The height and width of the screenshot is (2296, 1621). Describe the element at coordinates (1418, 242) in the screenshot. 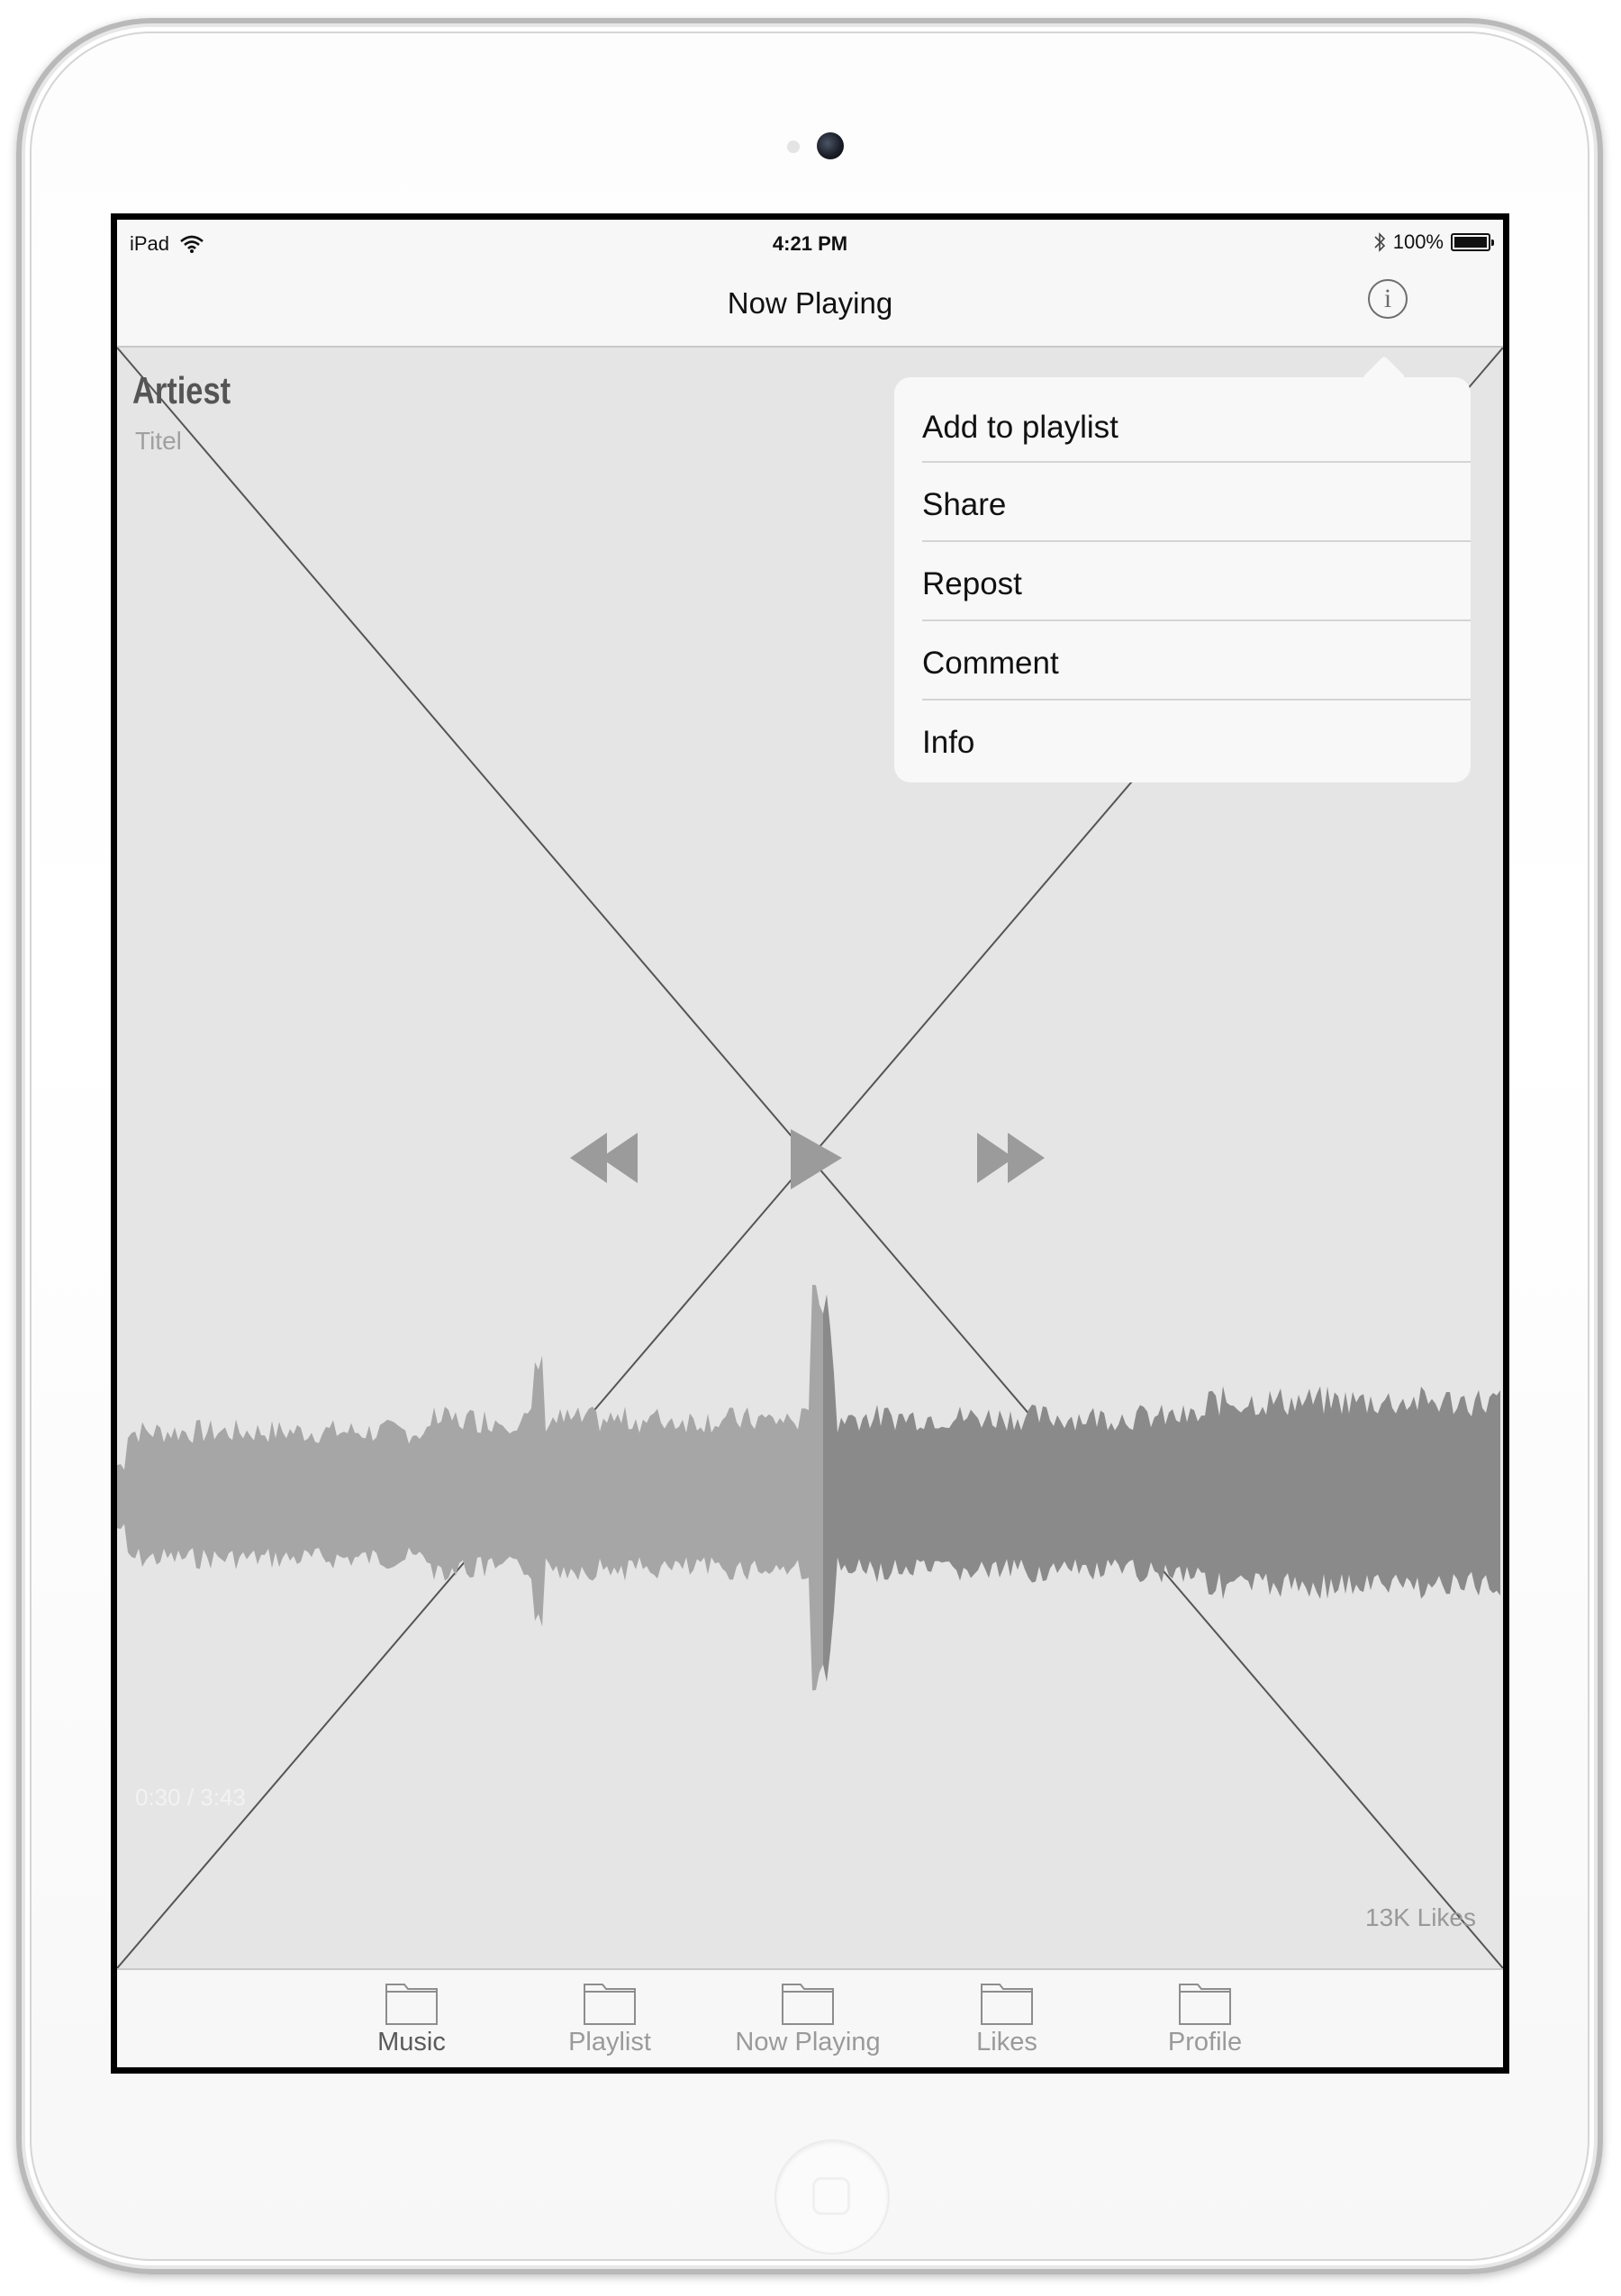

I see `battery-percentage: 100%` at that location.